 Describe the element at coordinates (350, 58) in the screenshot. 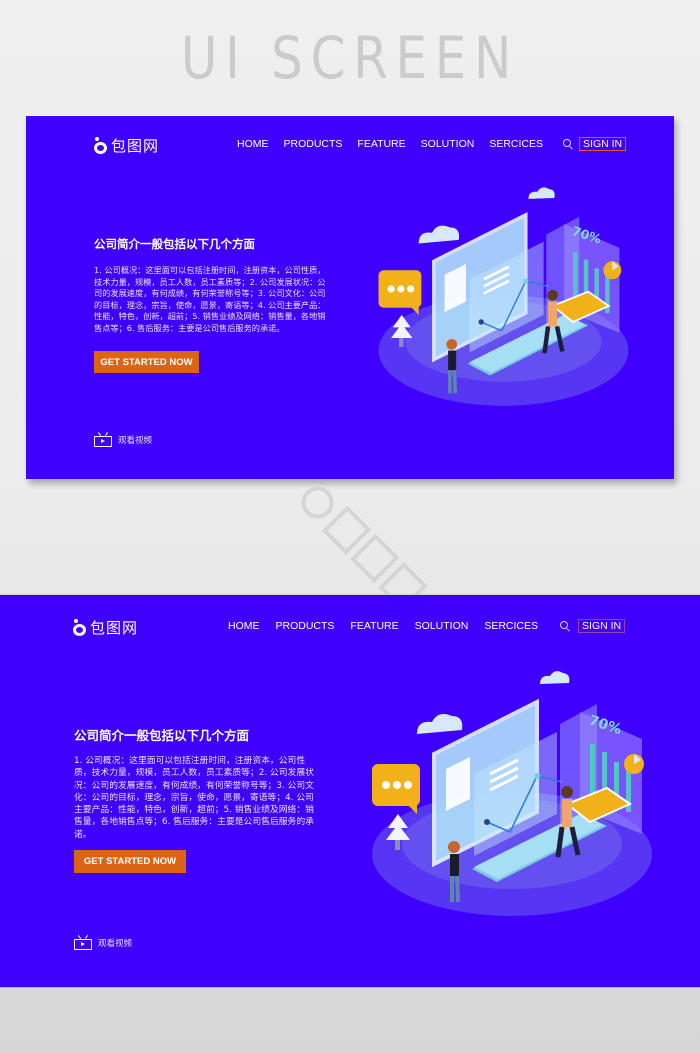

I see `page-heading: UI SCREEN` at that location.